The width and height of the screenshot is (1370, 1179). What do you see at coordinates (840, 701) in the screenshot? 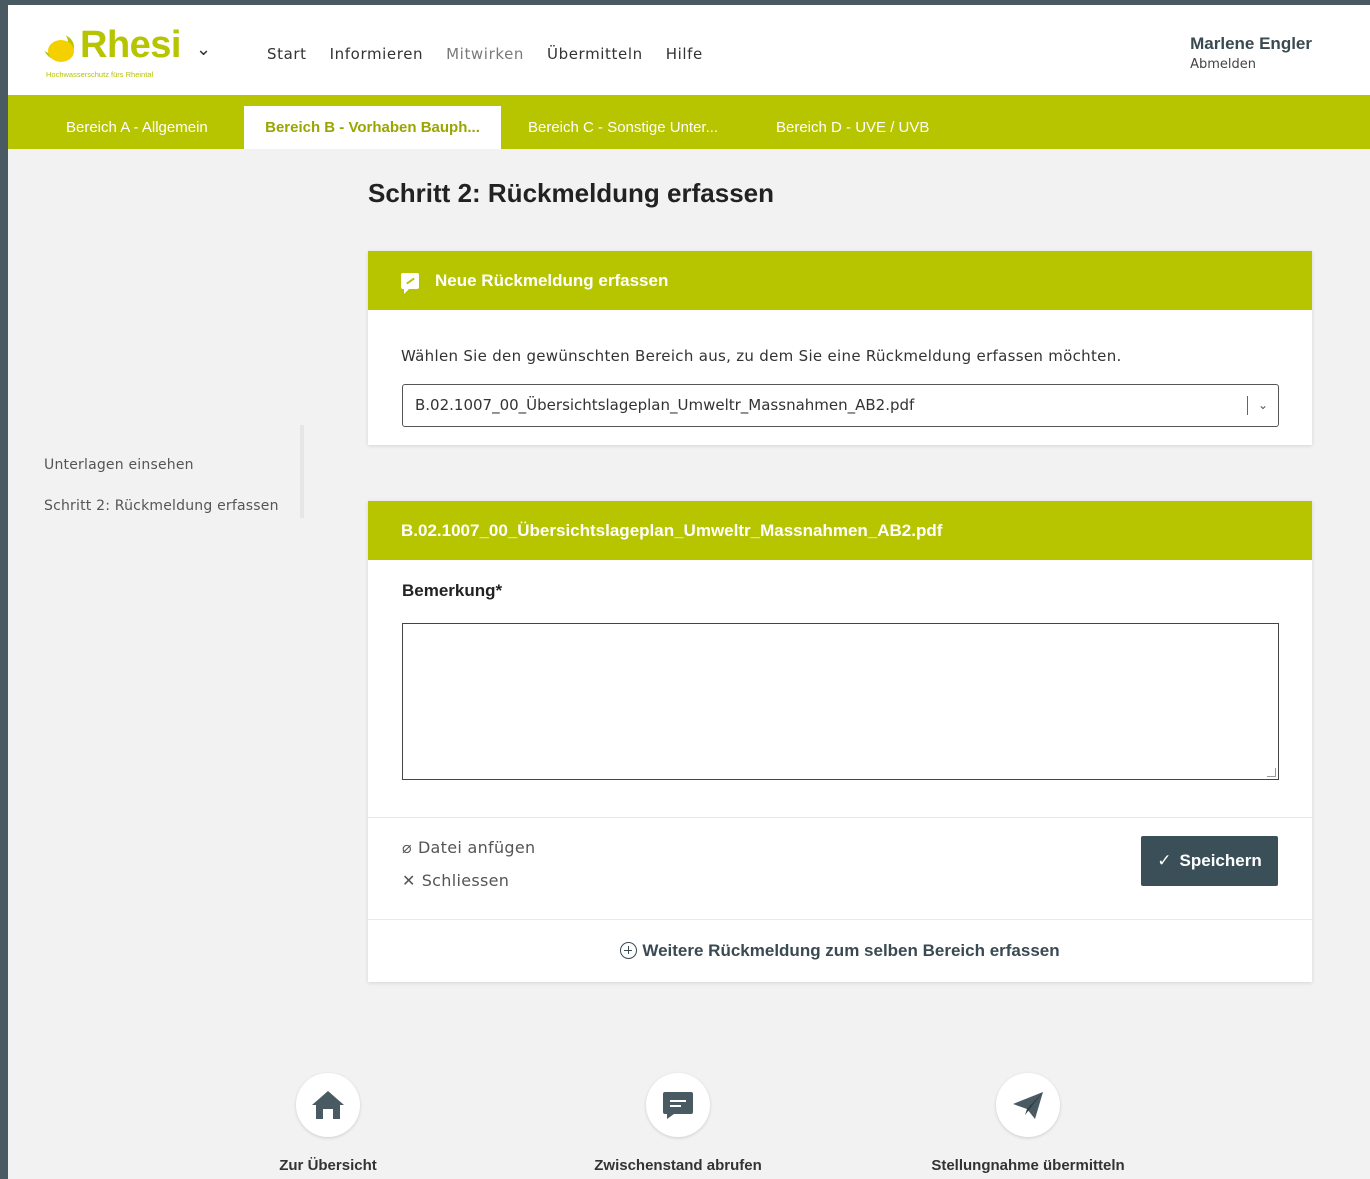
I see `remark-textarea` at bounding box center [840, 701].